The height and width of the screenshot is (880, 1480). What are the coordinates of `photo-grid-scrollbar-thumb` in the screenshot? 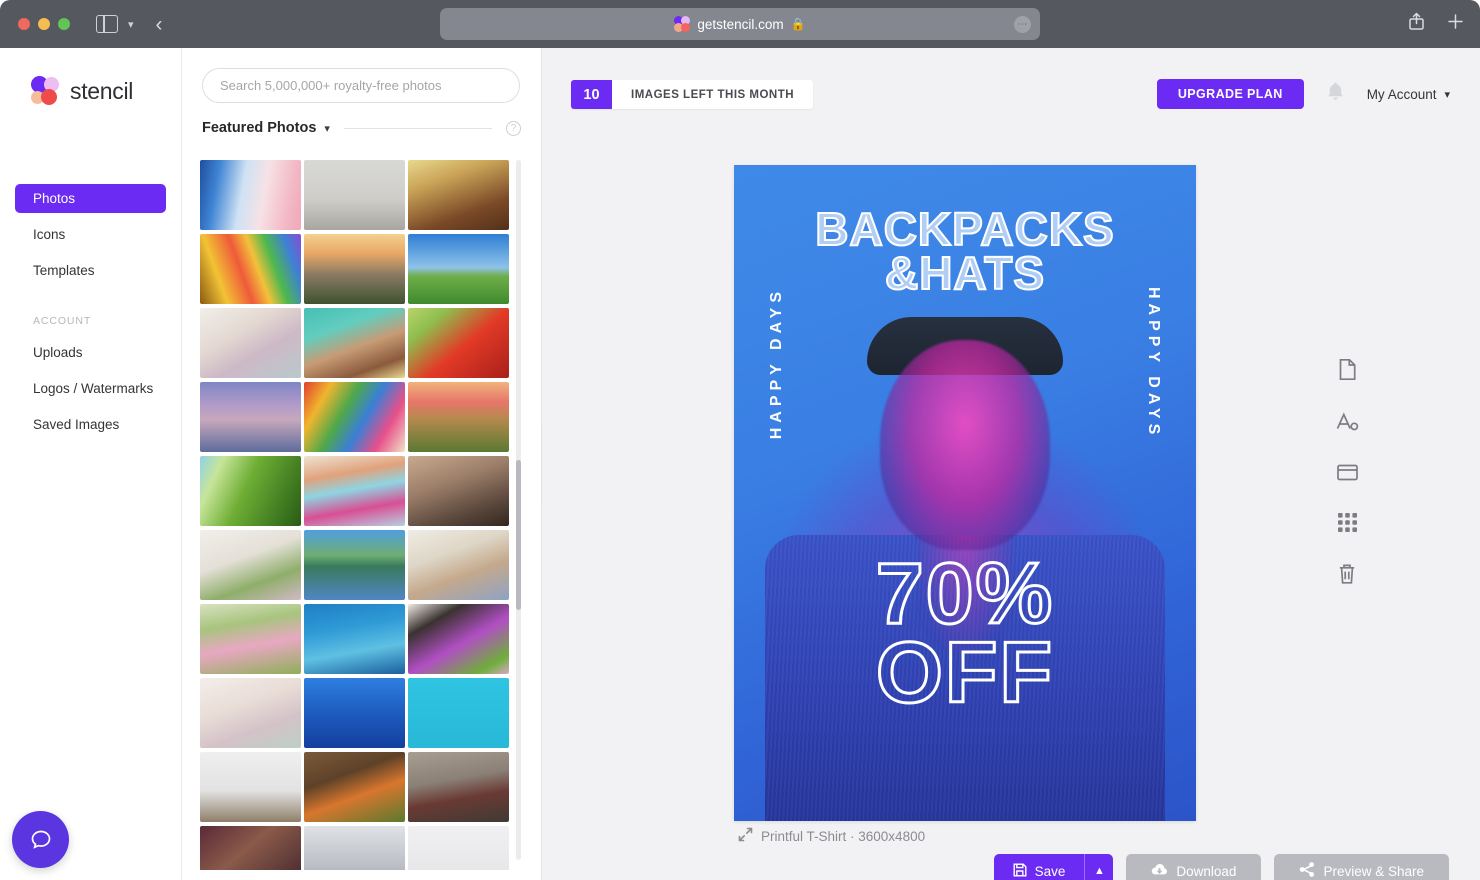 It's located at (518, 535).